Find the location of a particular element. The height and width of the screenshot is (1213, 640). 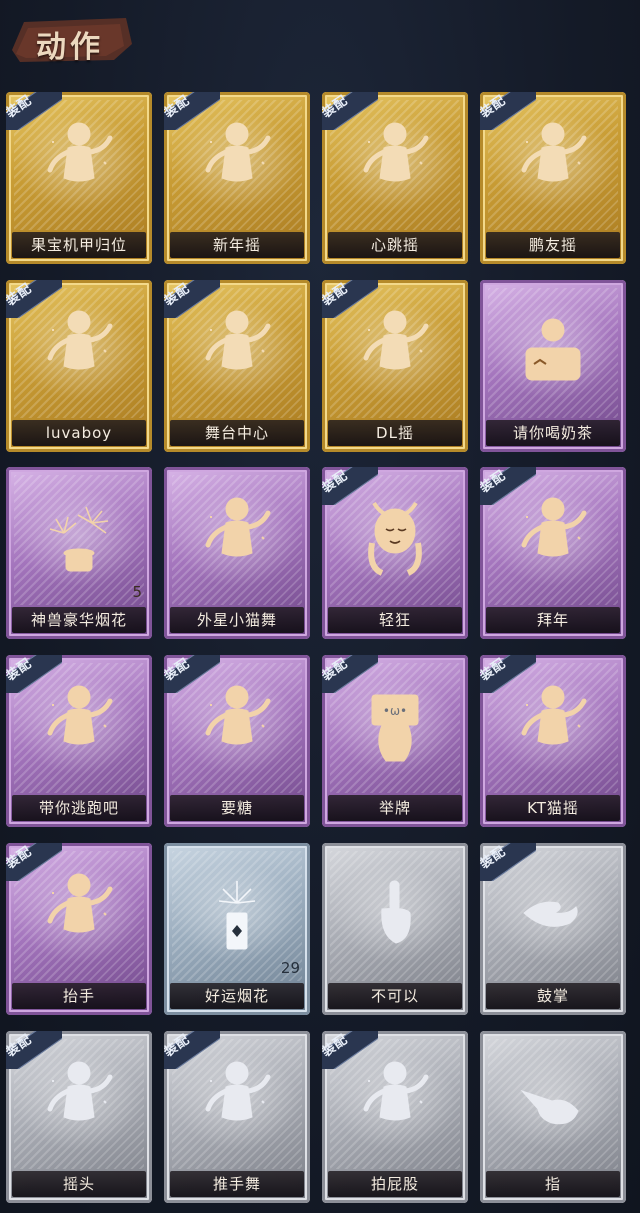

emote-card: 要糖 装配 is located at coordinates (237, 741).